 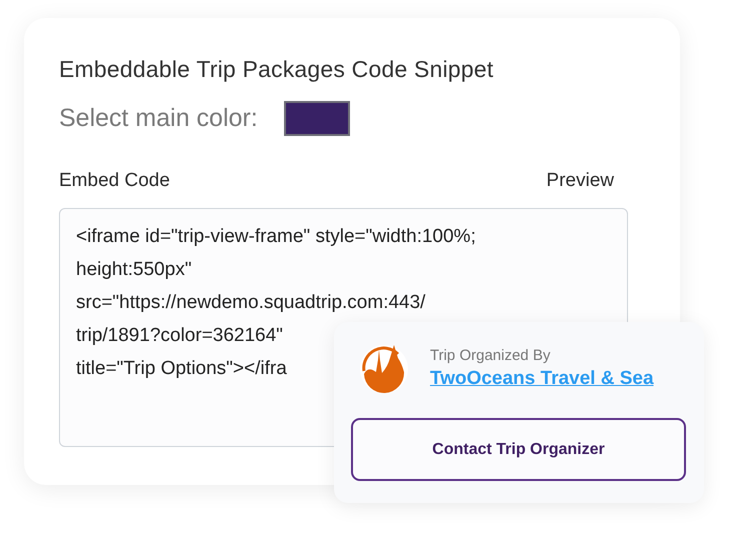 What do you see at coordinates (114, 181) in the screenshot?
I see `section-label: Embed Code` at bounding box center [114, 181].